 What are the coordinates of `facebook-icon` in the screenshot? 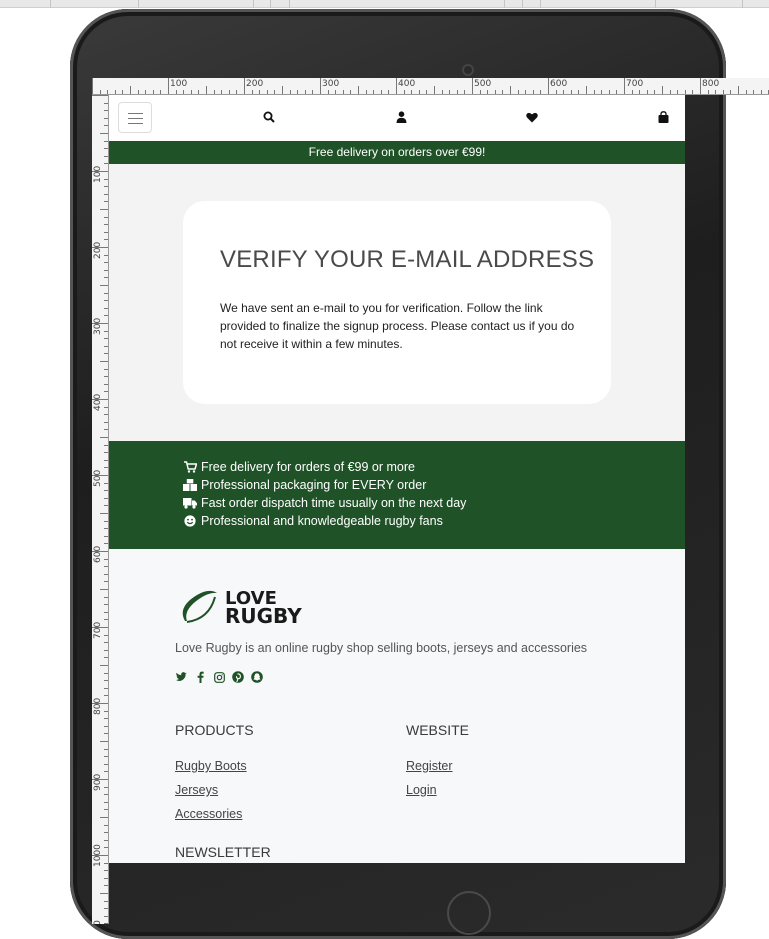 It's located at (200, 677).